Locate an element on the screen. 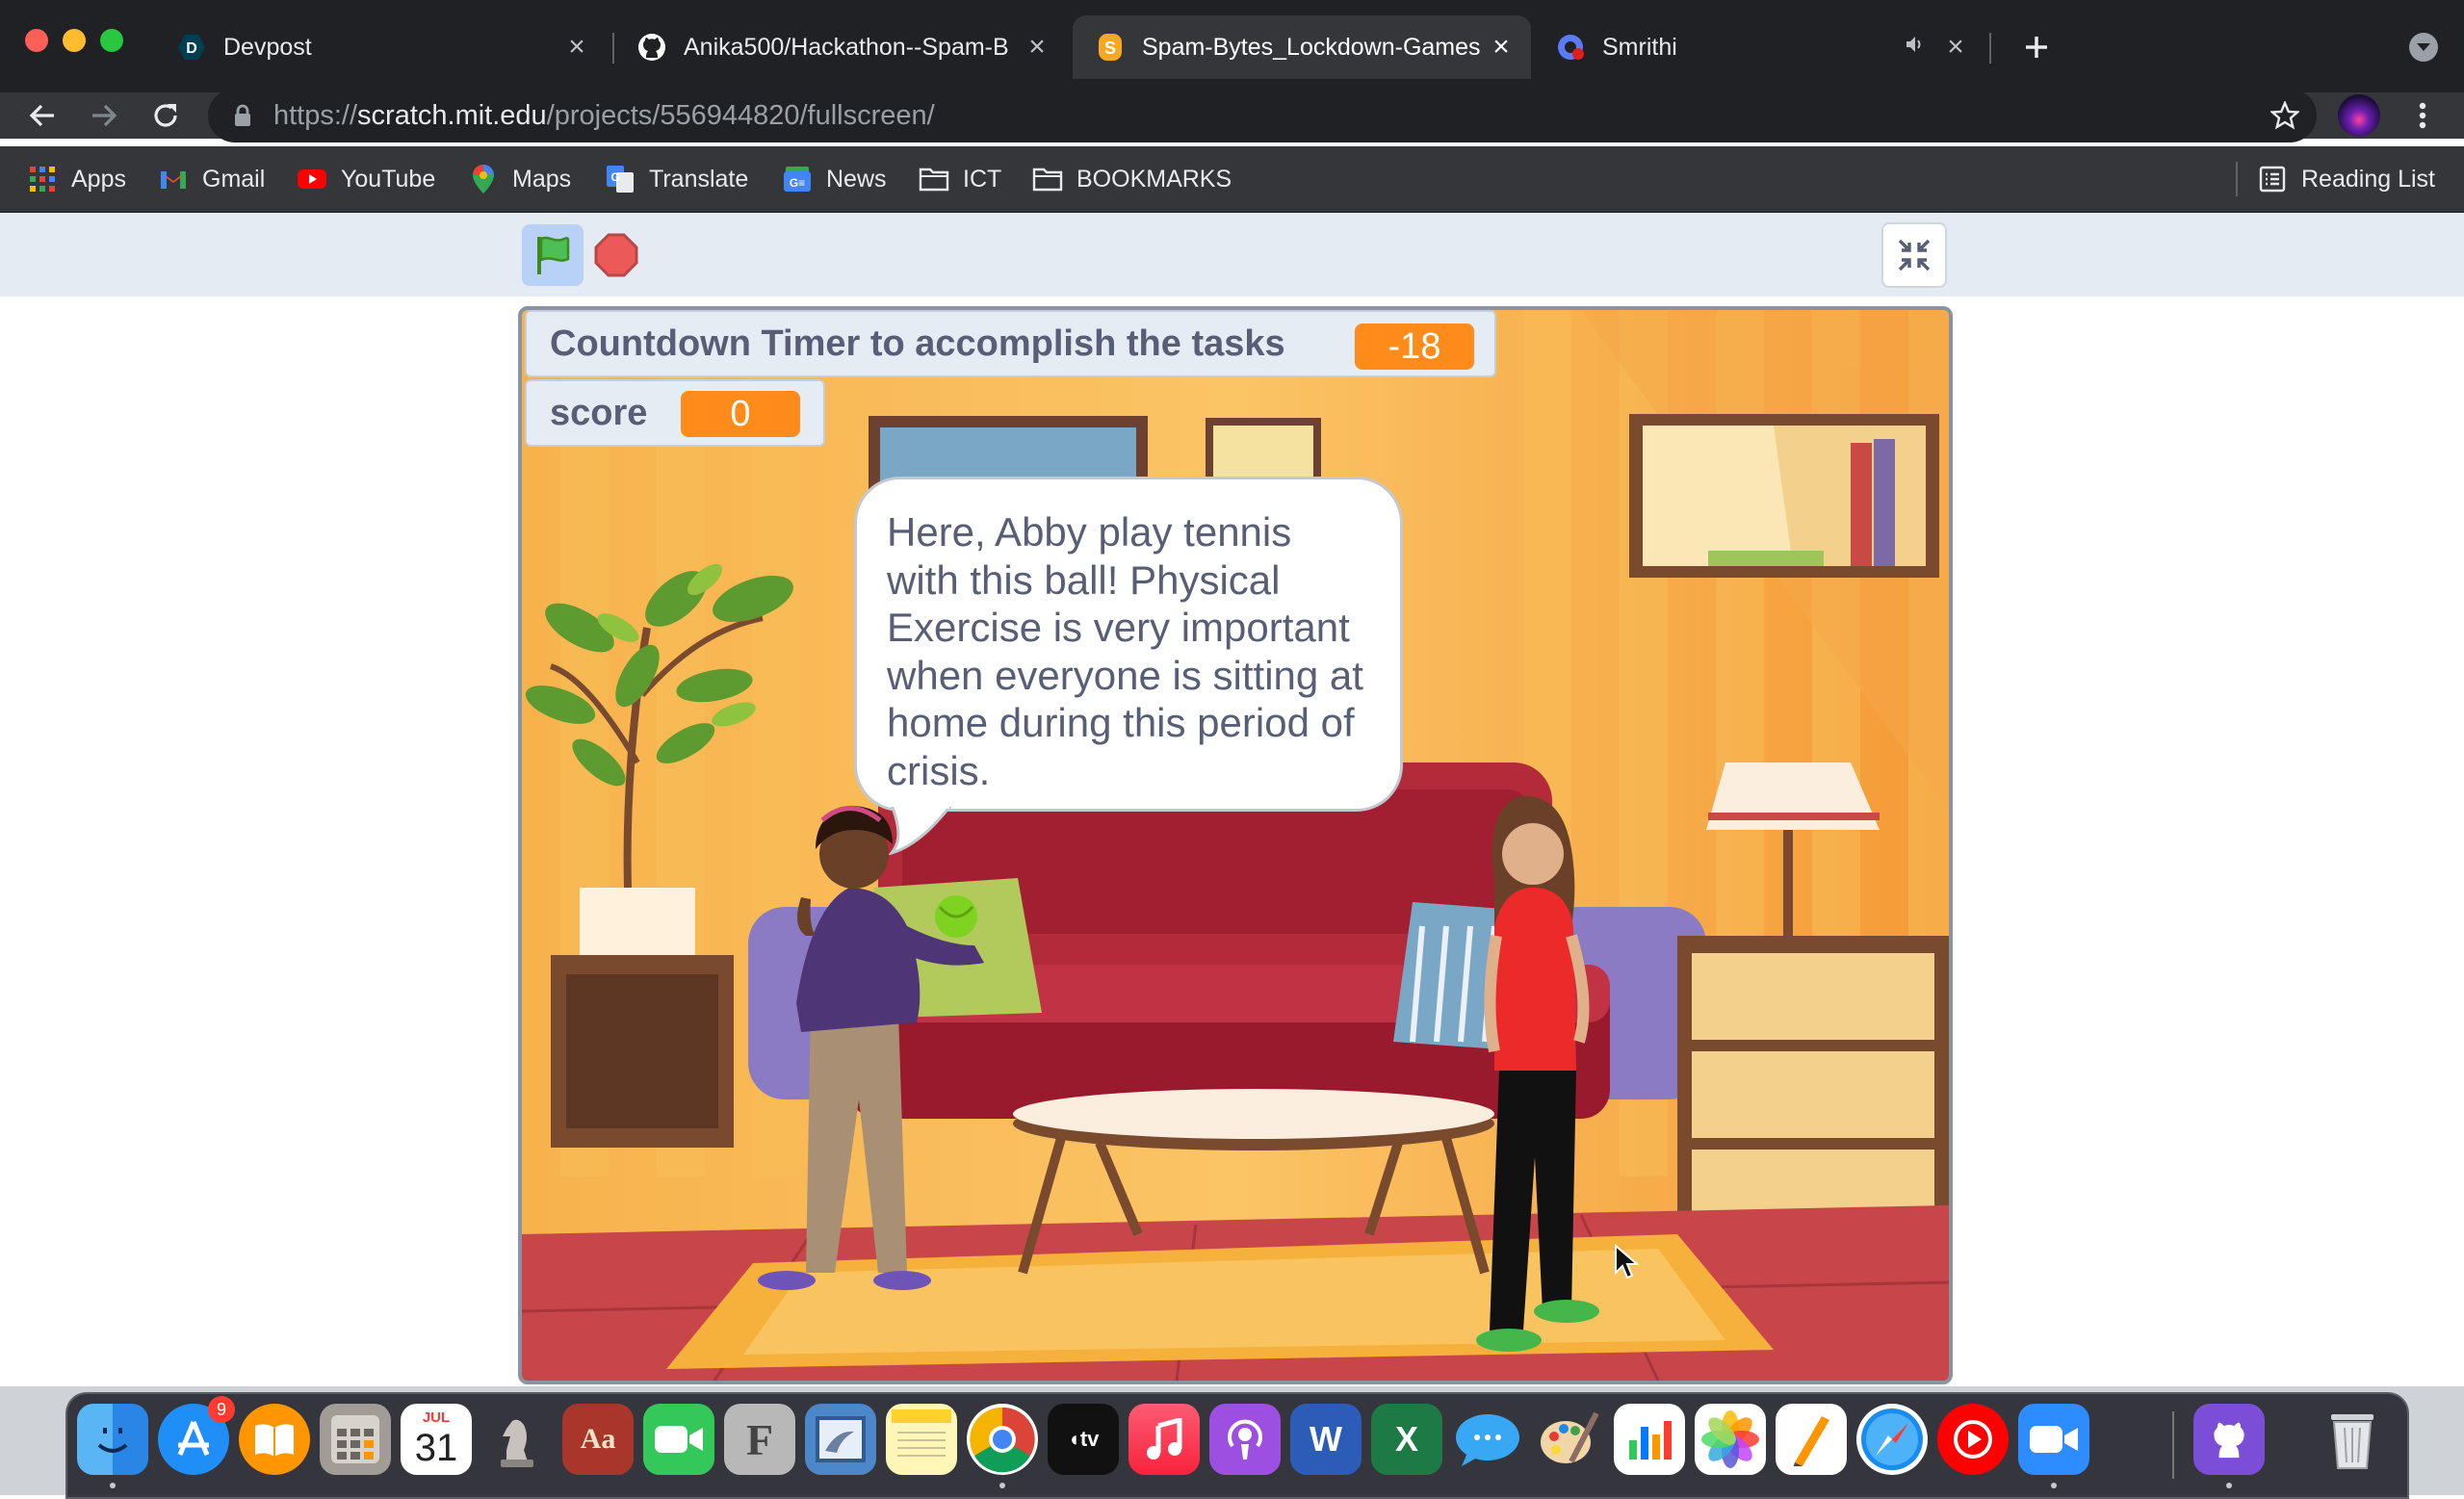  arrow-right-icon is located at coordinates (104, 115).